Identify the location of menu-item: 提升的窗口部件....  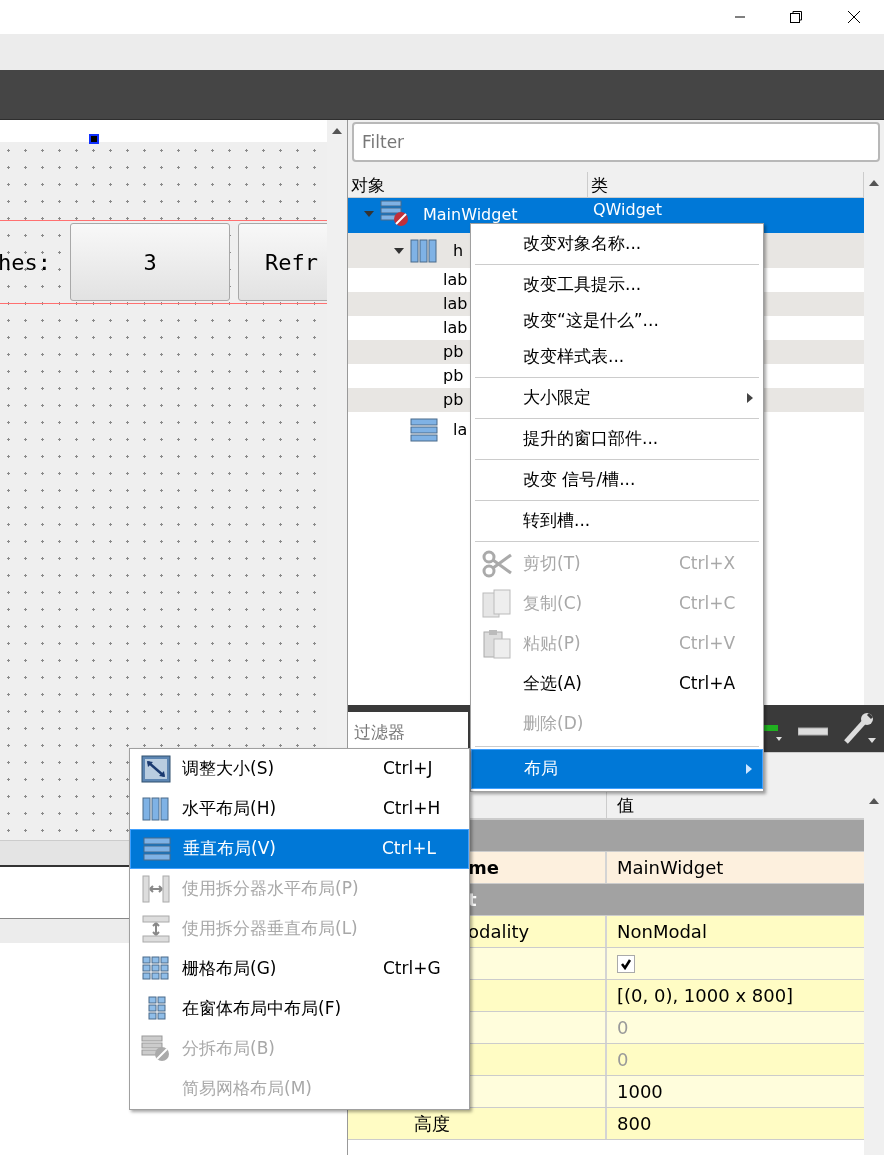
(617, 439).